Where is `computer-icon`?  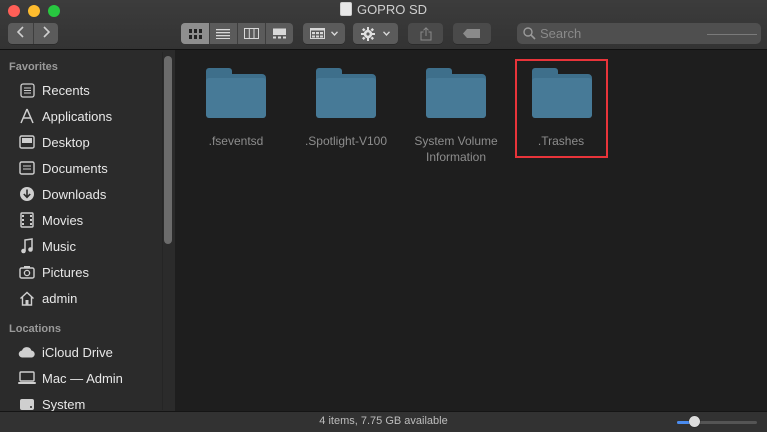 computer-icon is located at coordinates (27, 378).